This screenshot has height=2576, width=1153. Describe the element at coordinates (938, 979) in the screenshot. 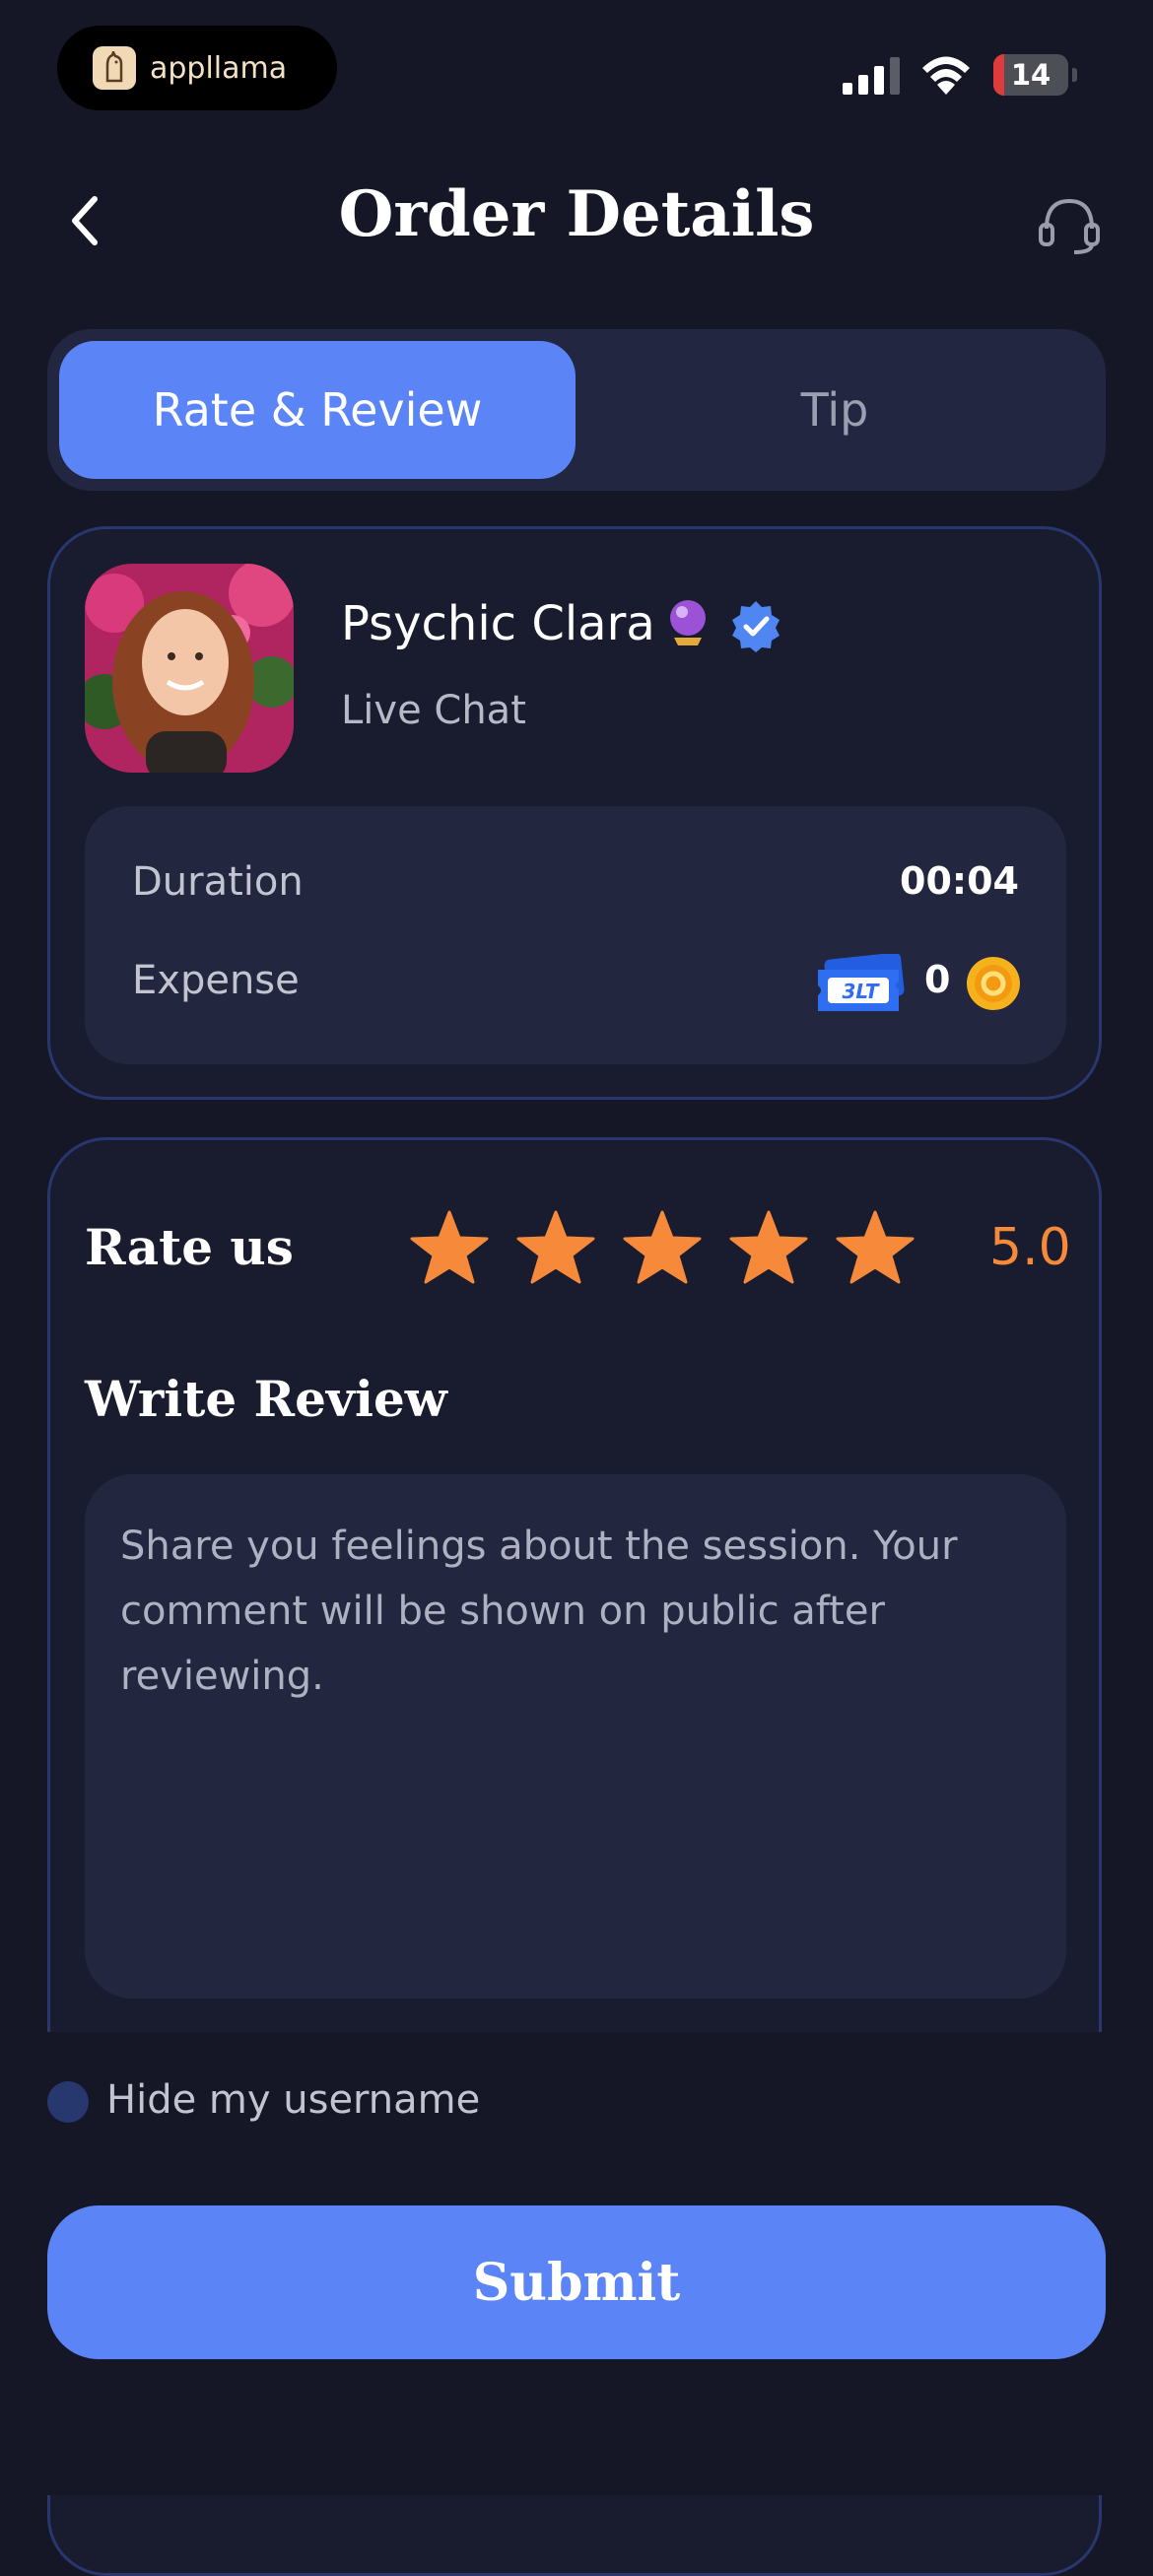

I see `expense-value: 0` at that location.